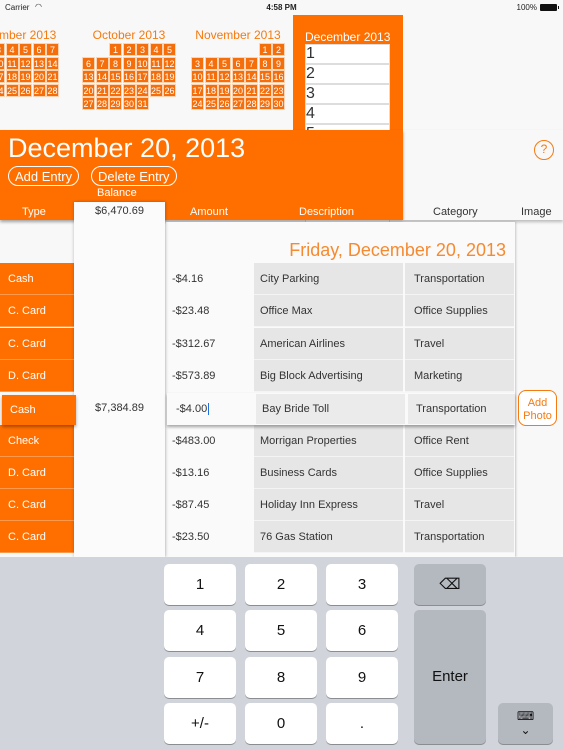 This screenshot has width=563, height=750. Describe the element at coordinates (129, 76) in the screenshot. I see `calendar-day: 16` at that location.